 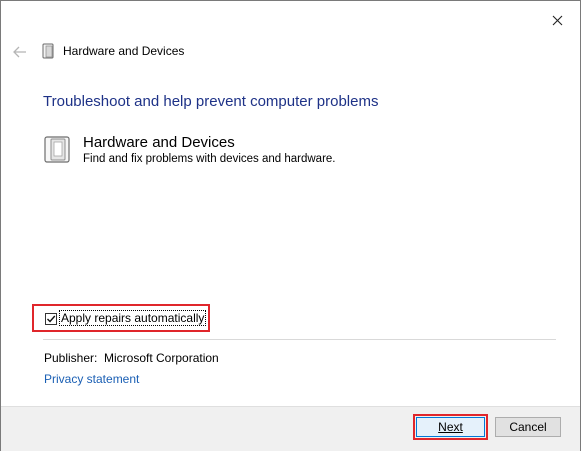 I want to click on task-title: Hardware and Devices, so click(x=159, y=142).